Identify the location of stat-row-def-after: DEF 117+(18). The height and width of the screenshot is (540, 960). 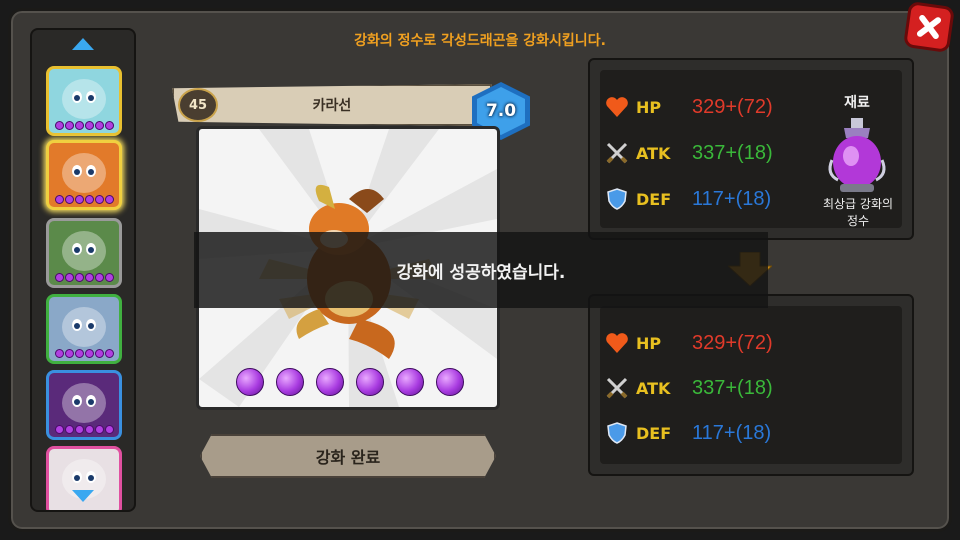
(687, 433).